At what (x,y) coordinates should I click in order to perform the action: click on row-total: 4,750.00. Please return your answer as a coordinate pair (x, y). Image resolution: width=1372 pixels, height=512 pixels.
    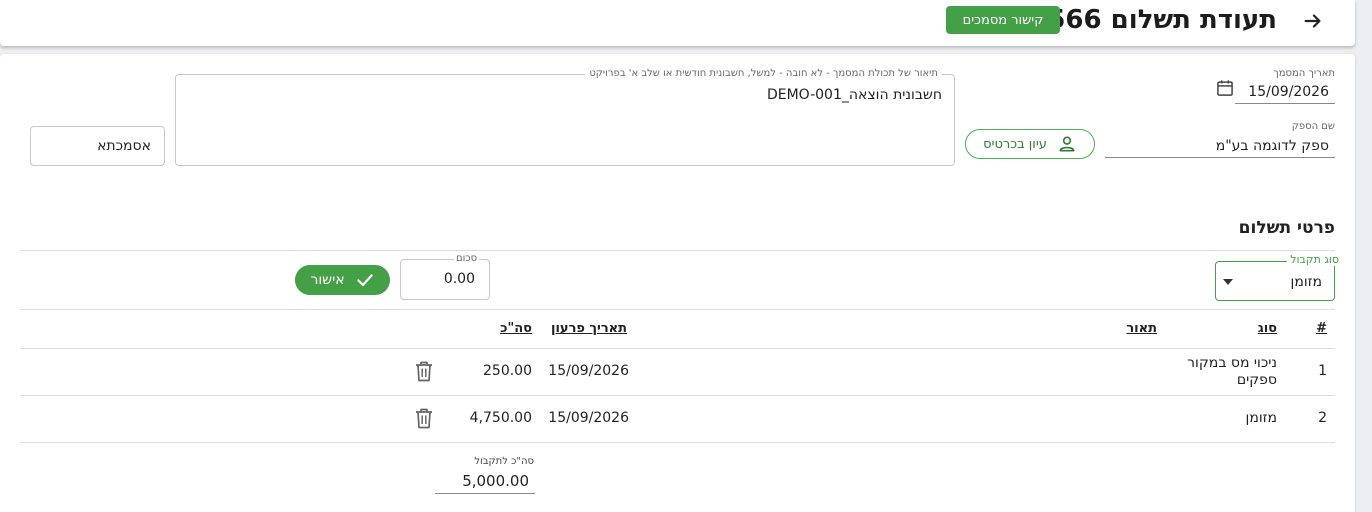
    Looking at the image, I should click on (500, 418).